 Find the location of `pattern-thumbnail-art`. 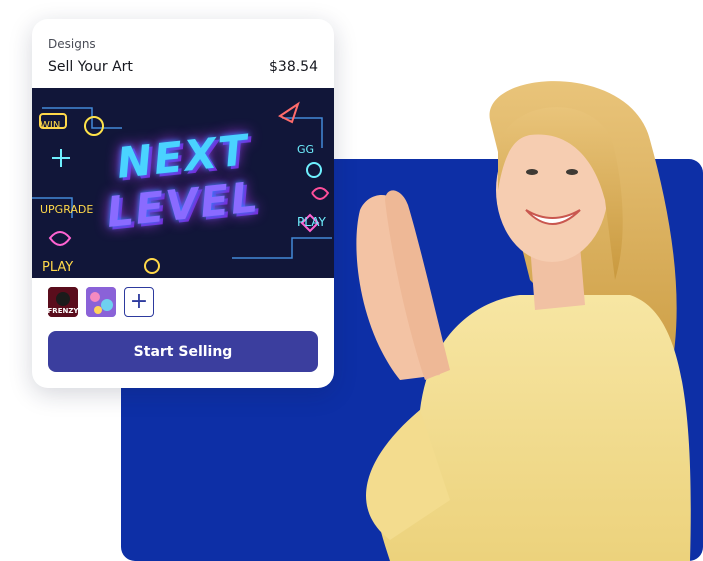

pattern-thumbnail-art is located at coordinates (101, 302).